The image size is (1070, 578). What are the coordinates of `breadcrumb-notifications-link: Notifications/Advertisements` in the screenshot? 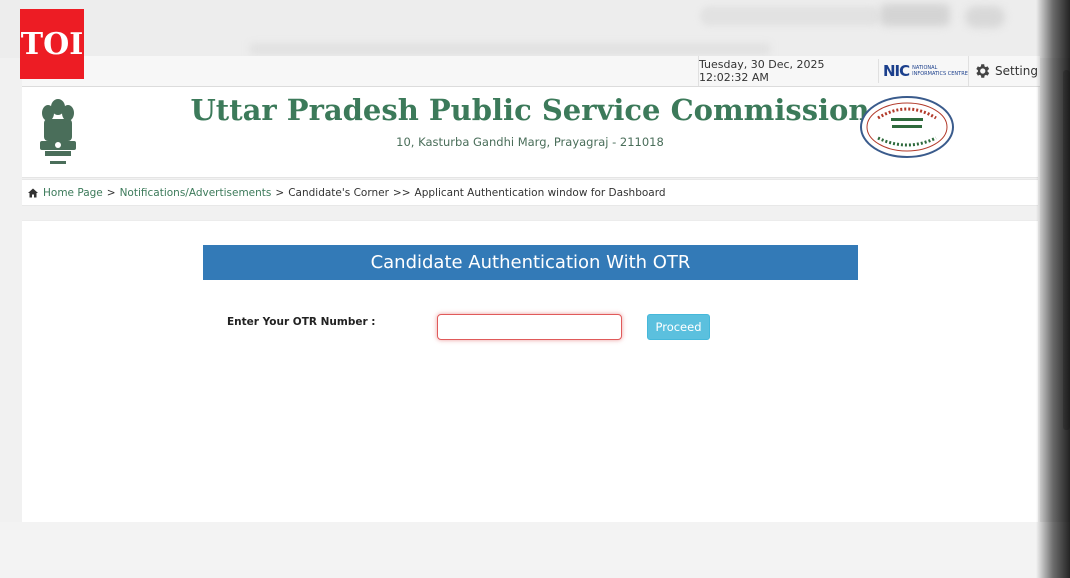 It's located at (196, 193).